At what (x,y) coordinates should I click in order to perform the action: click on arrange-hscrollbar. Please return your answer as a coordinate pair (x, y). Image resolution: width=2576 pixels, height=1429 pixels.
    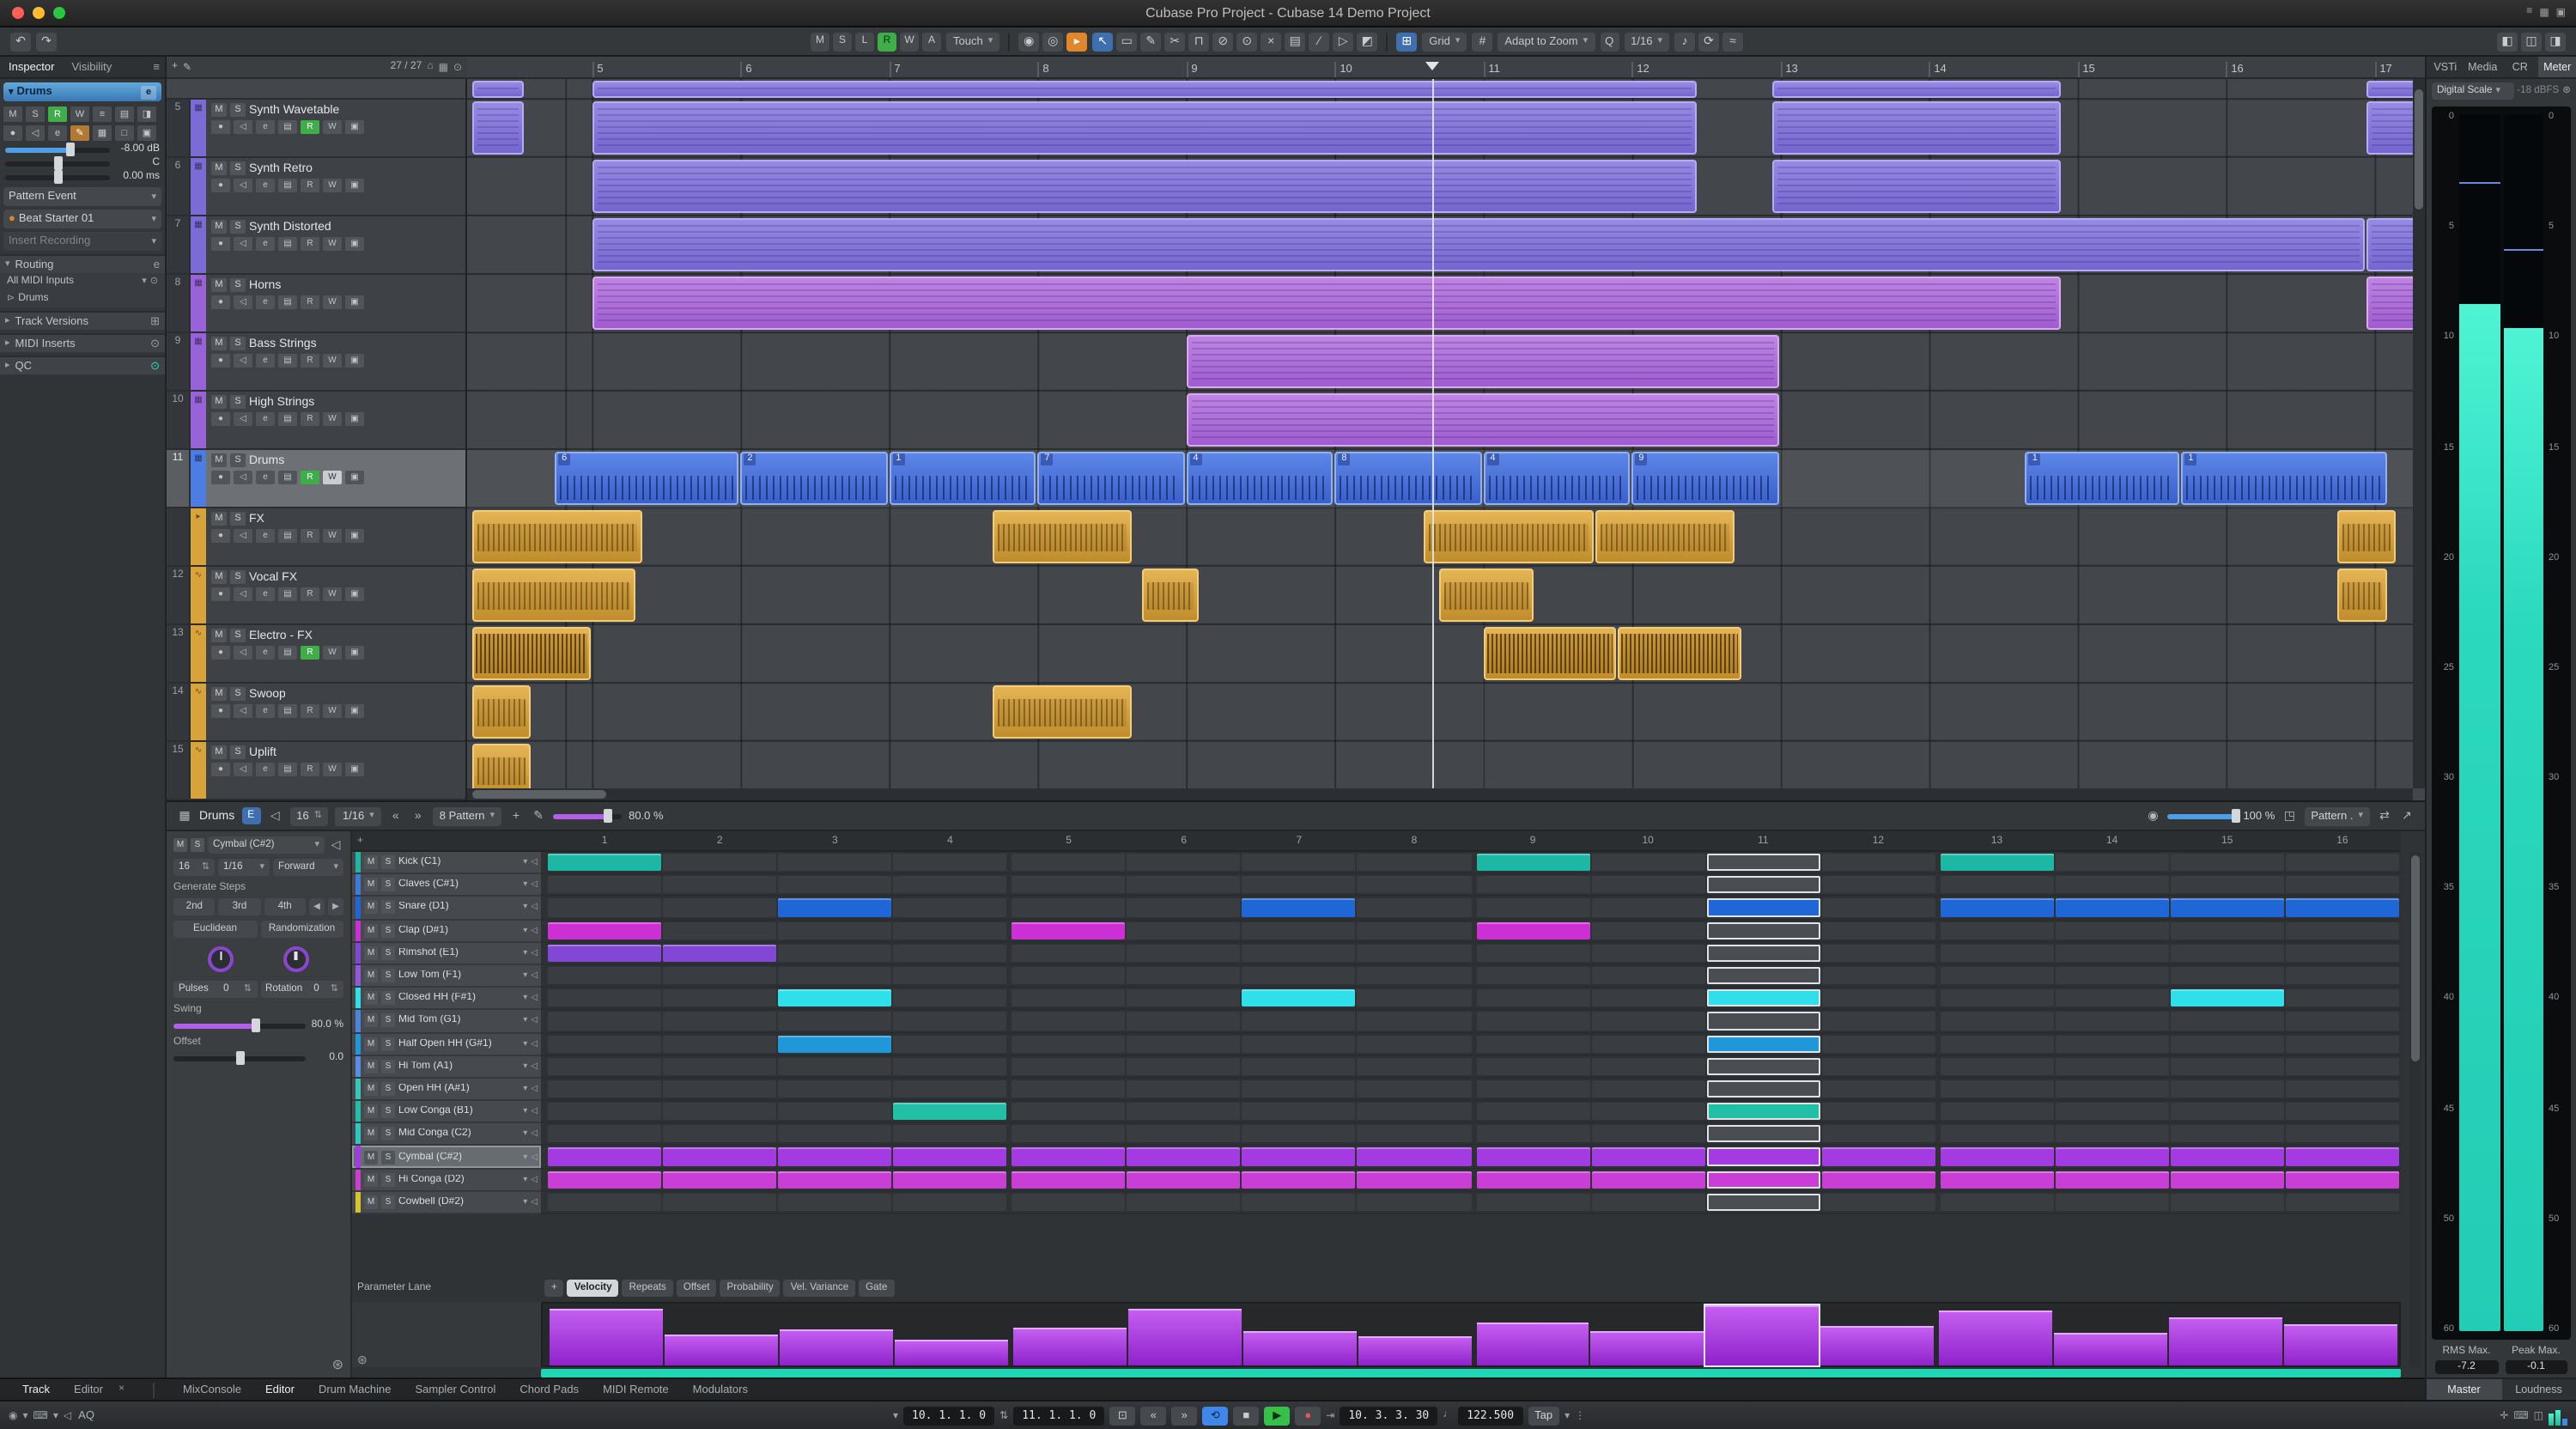
    Looking at the image, I should click on (1440, 794).